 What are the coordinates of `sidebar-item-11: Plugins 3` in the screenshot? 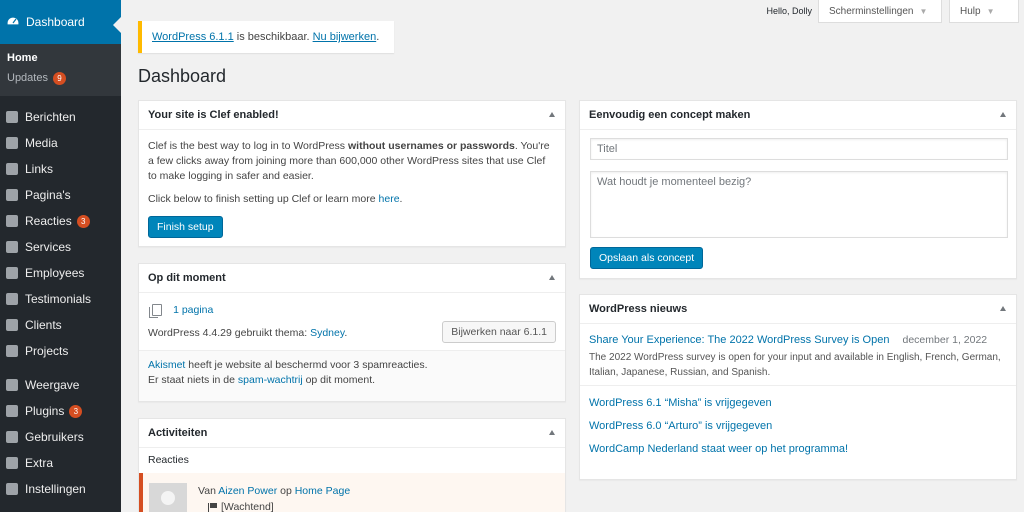 It's located at (60, 411).